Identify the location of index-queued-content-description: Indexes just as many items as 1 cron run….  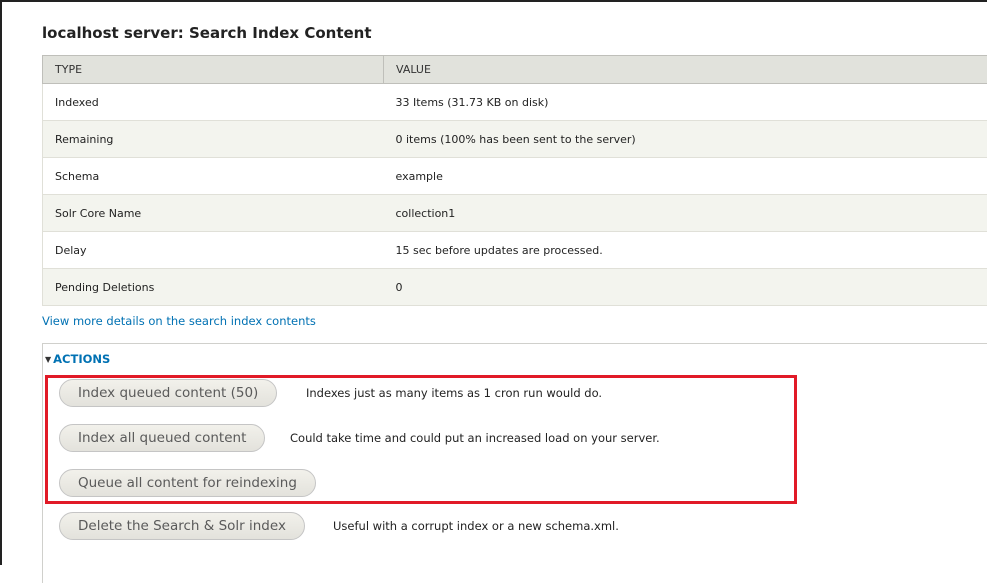
(454, 393).